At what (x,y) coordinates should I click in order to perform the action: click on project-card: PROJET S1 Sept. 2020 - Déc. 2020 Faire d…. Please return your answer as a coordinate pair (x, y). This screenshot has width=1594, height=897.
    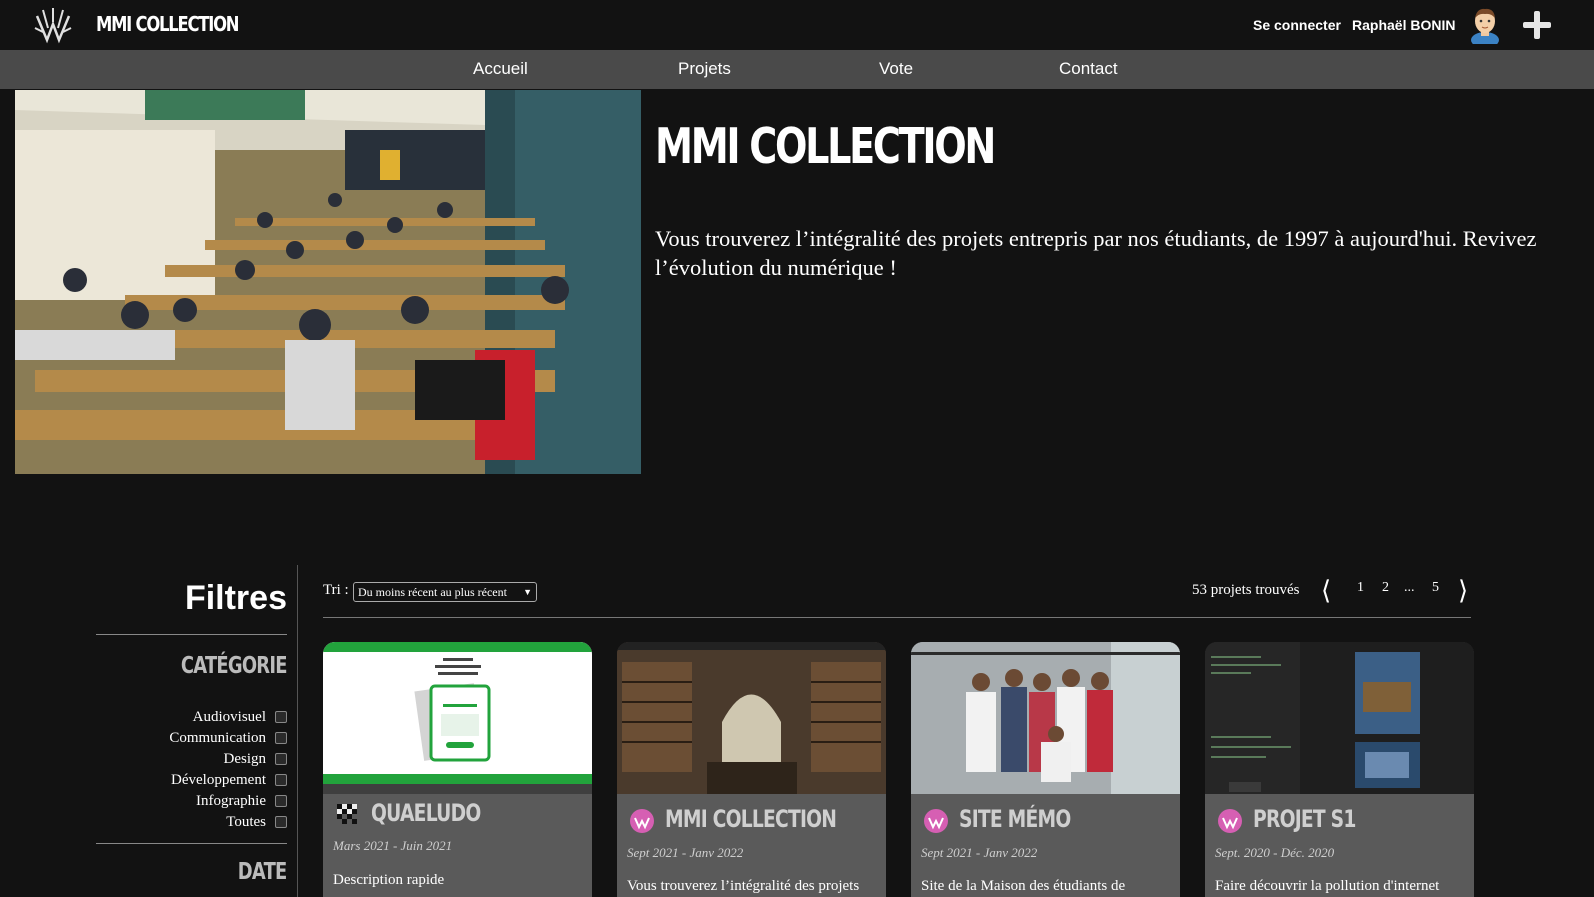
    Looking at the image, I should click on (1339, 769).